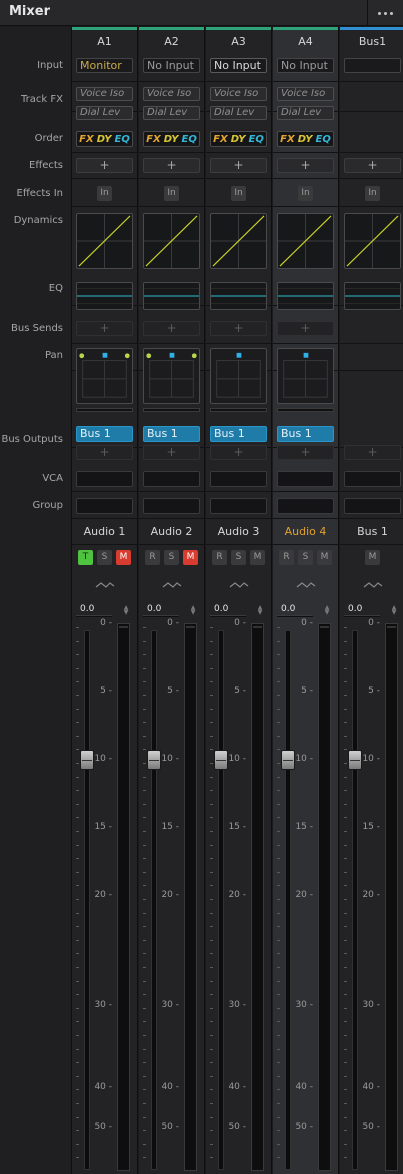 Image resolution: width=403 pixels, height=1174 pixels. I want to click on track-name: Audio 3, so click(238, 531).